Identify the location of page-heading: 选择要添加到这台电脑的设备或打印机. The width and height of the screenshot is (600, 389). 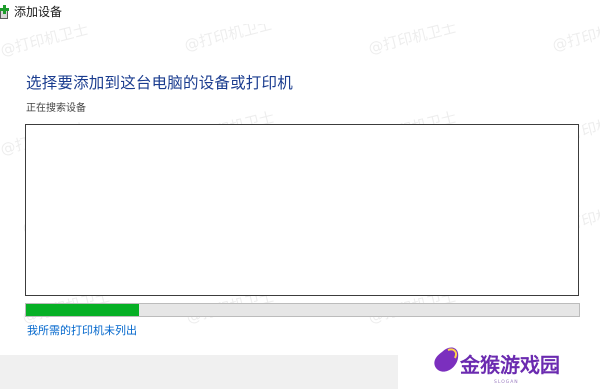
(159, 83).